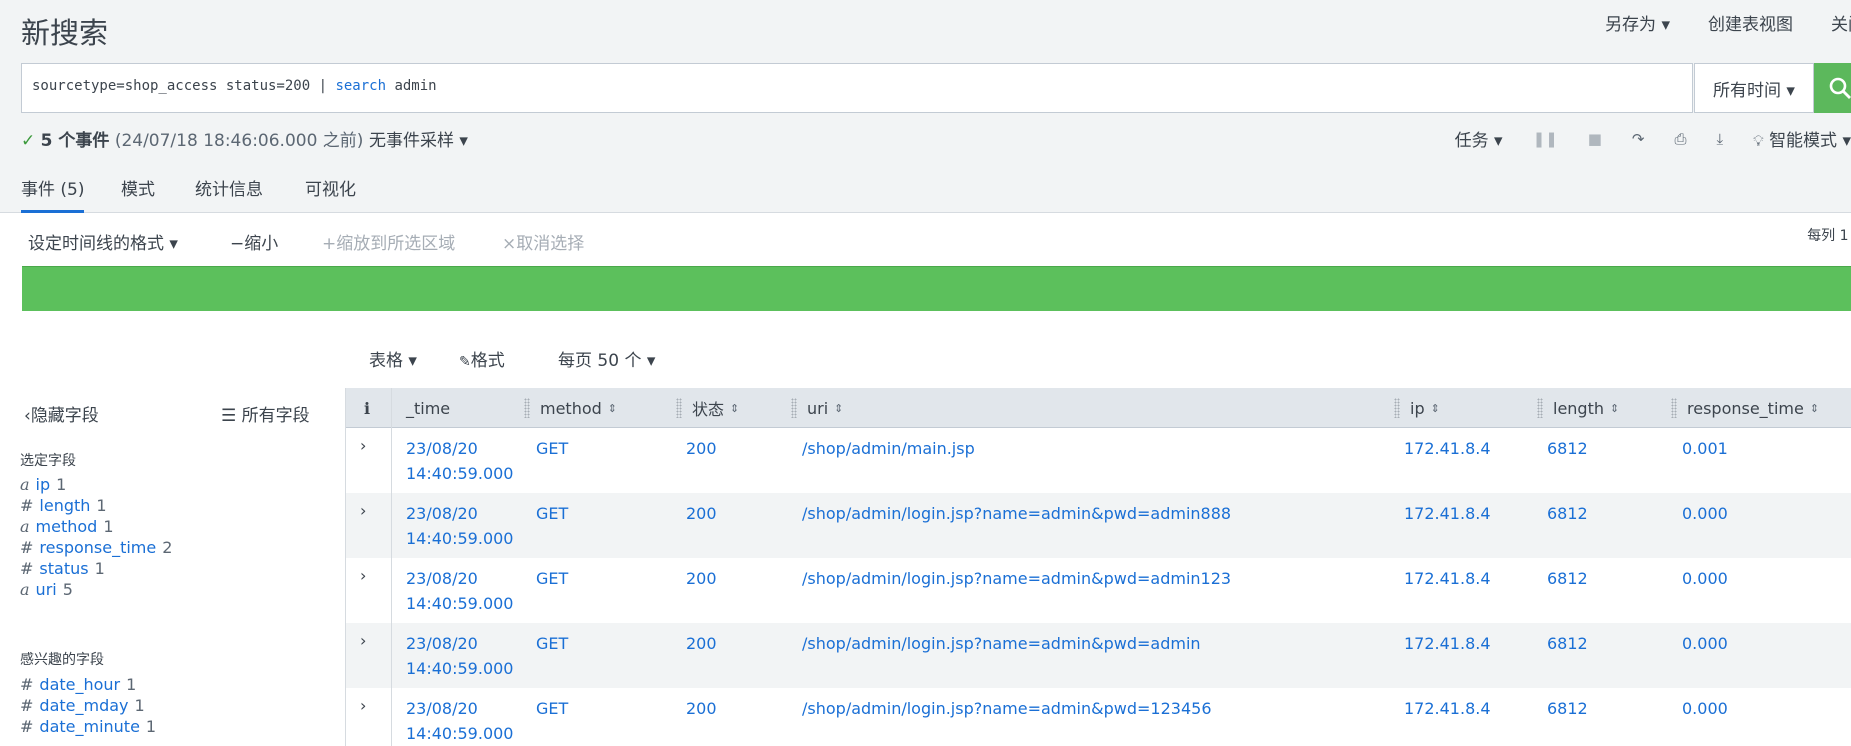 The width and height of the screenshot is (1851, 746). What do you see at coordinates (418, 138) in the screenshot?
I see `sampling-dropdown: 无事件采样 ▾` at bounding box center [418, 138].